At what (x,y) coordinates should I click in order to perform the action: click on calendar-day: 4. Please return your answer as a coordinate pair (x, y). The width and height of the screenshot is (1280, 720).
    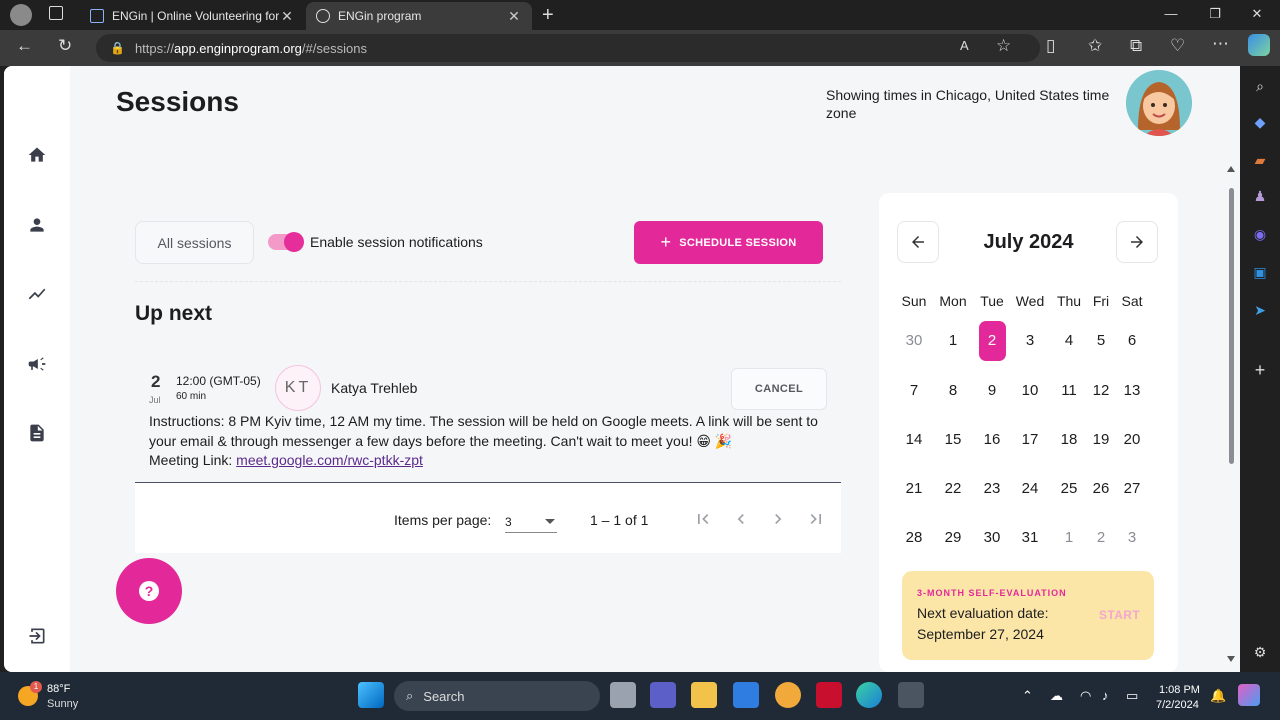
    Looking at the image, I should click on (1069, 341).